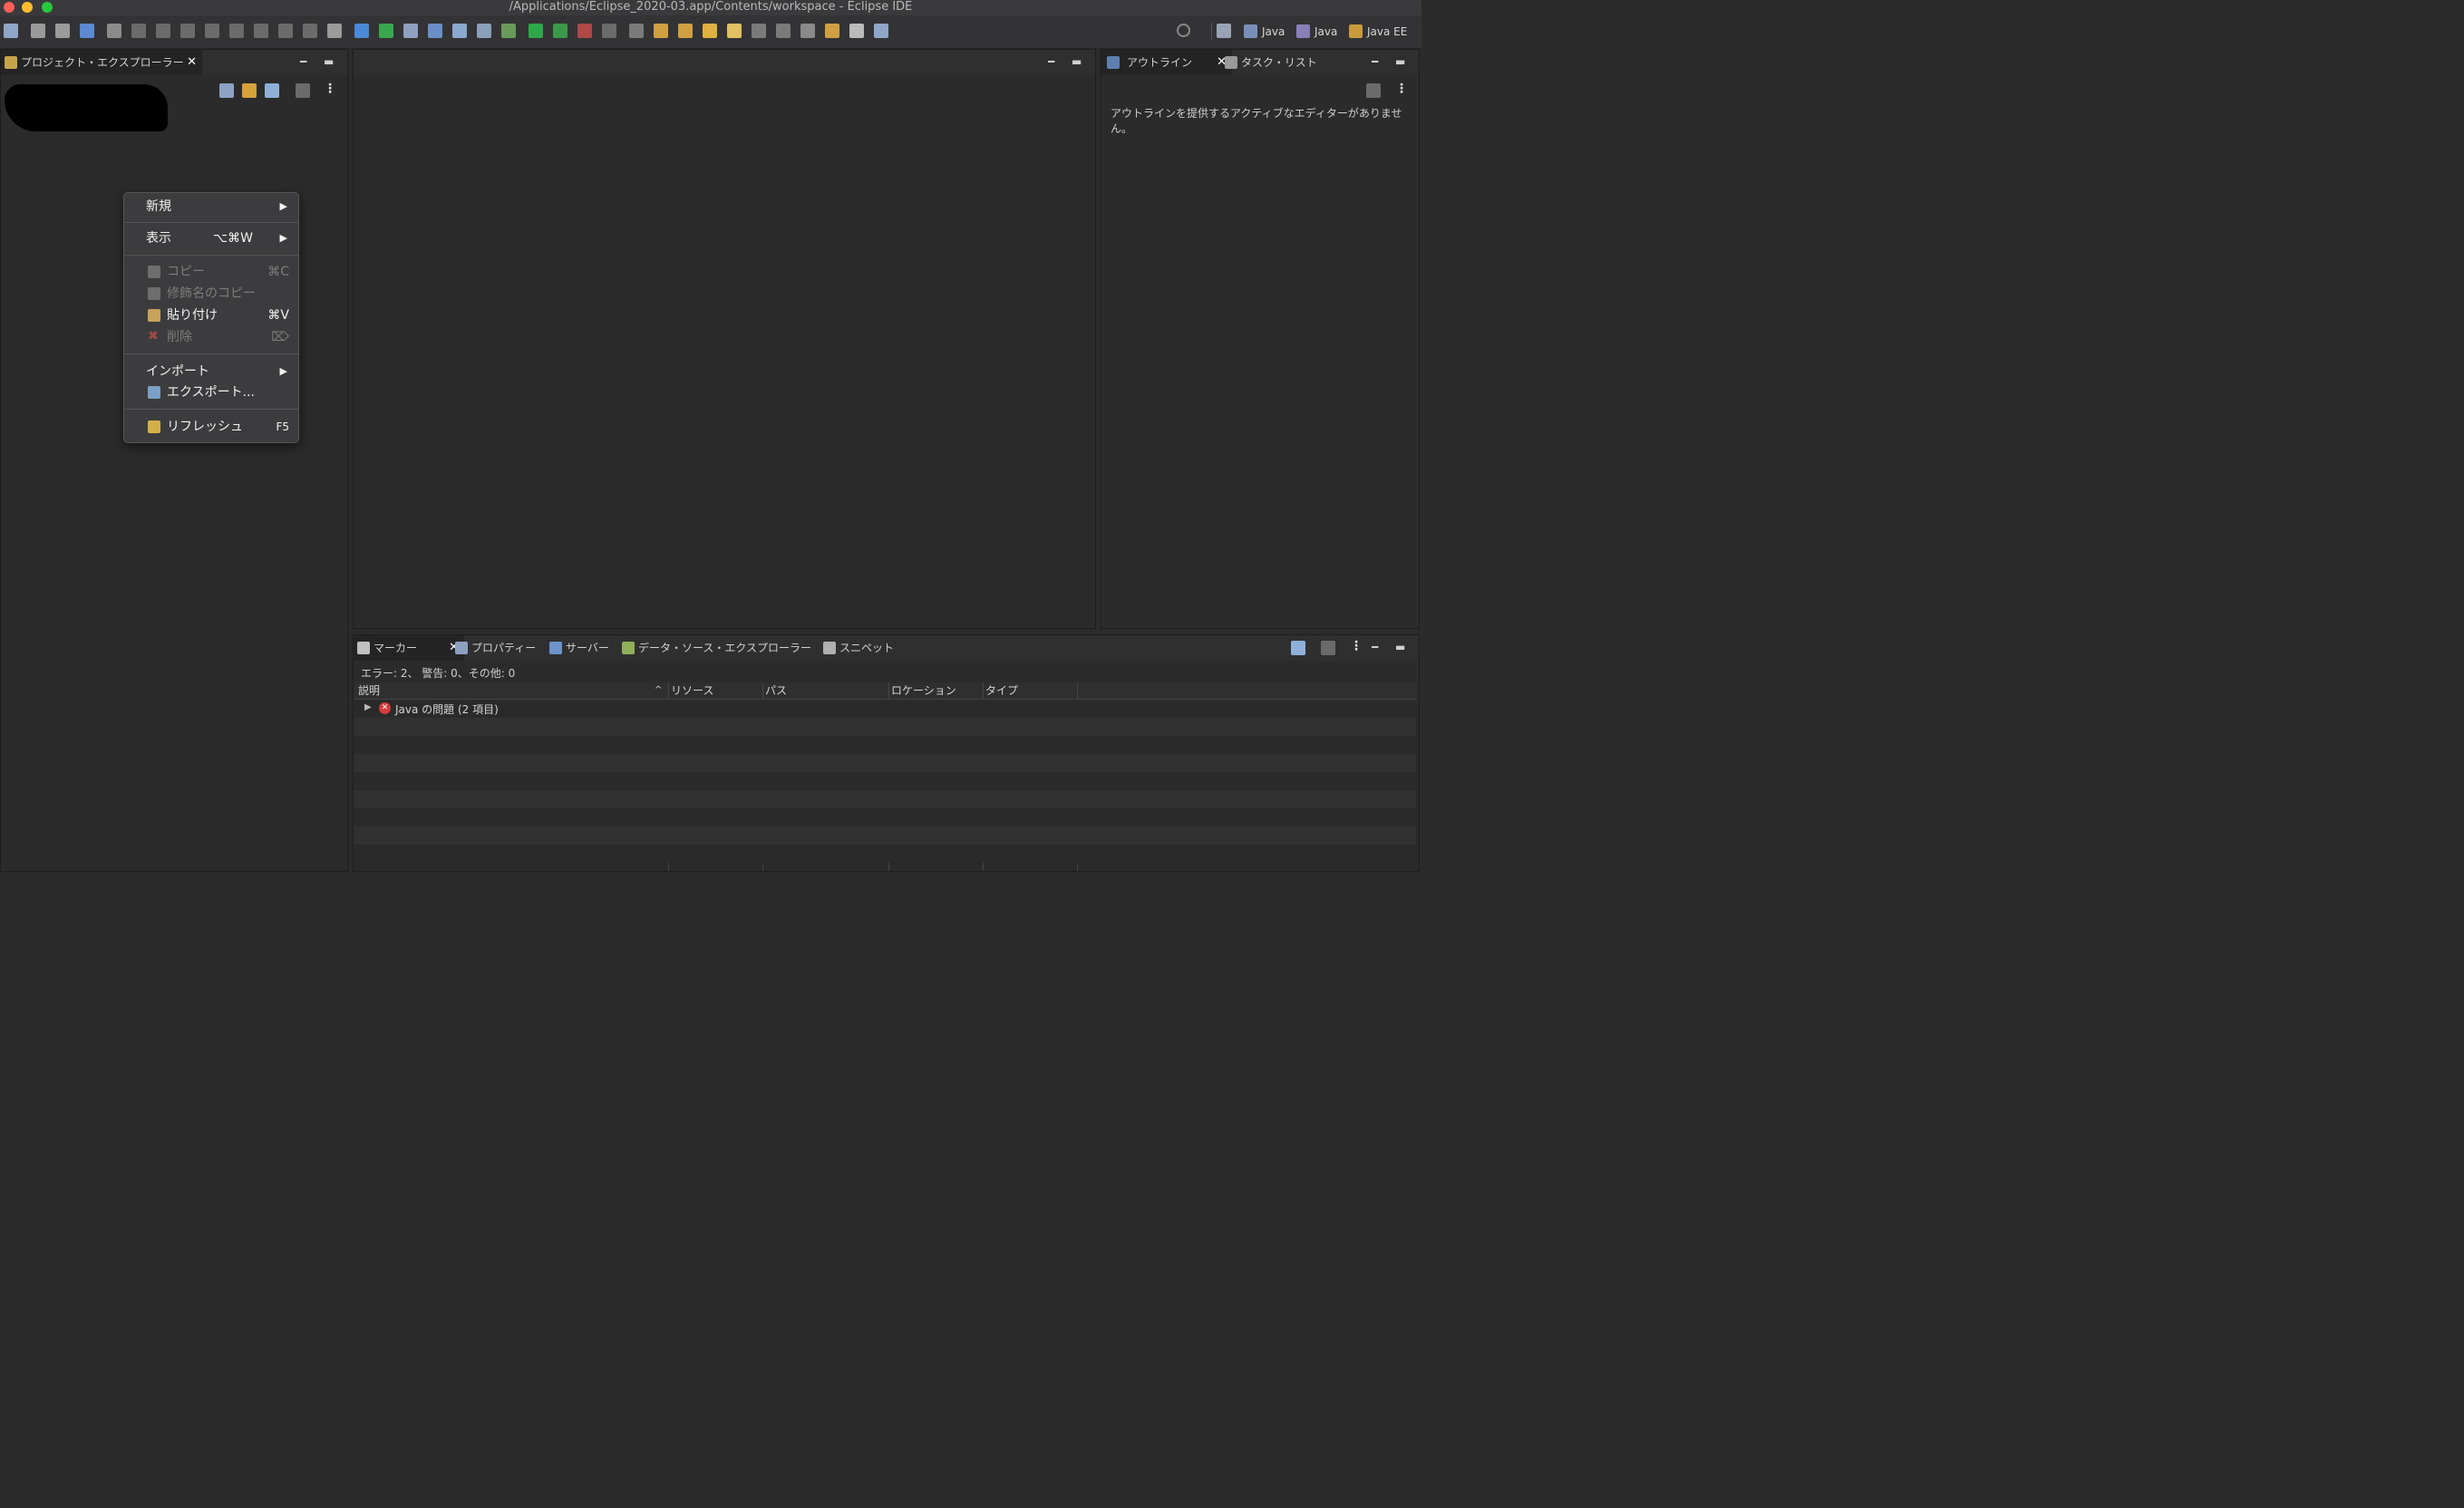 The image size is (2464, 1508). Describe the element at coordinates (435, 31) in the screenshot. I see `new-java-class-icon` at that location.